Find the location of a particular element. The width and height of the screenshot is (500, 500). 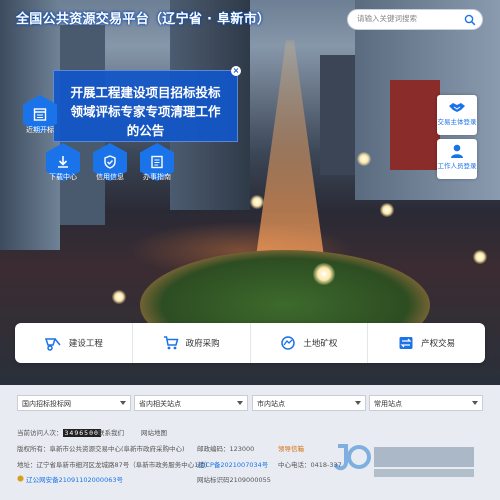

entity-login-button: 交易主体登录 is located at coordinates (457, 115).